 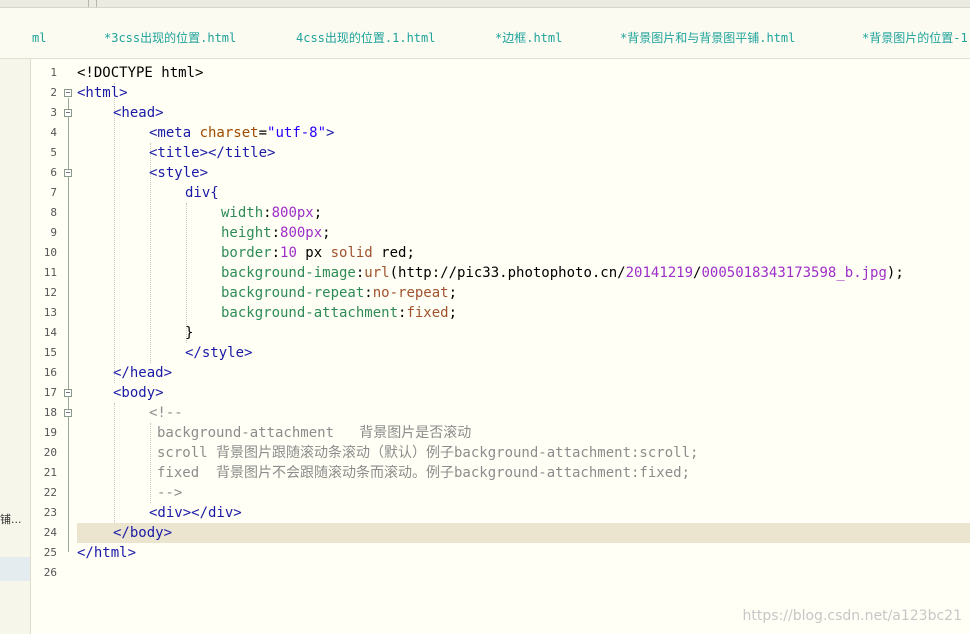 I want to click on head-close-tag: </head>, so click(x=143, y=373).